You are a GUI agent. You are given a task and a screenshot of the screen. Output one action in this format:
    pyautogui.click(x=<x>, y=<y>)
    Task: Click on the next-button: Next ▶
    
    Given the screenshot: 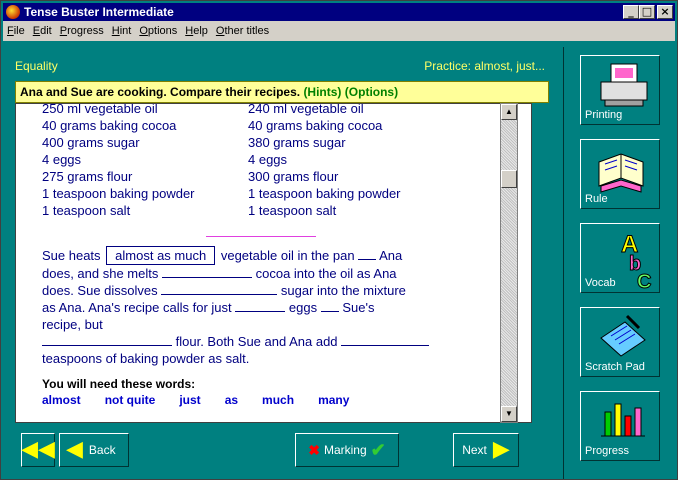 What is the action you would take?
    pyautogui.click(x=486, y=450)
    